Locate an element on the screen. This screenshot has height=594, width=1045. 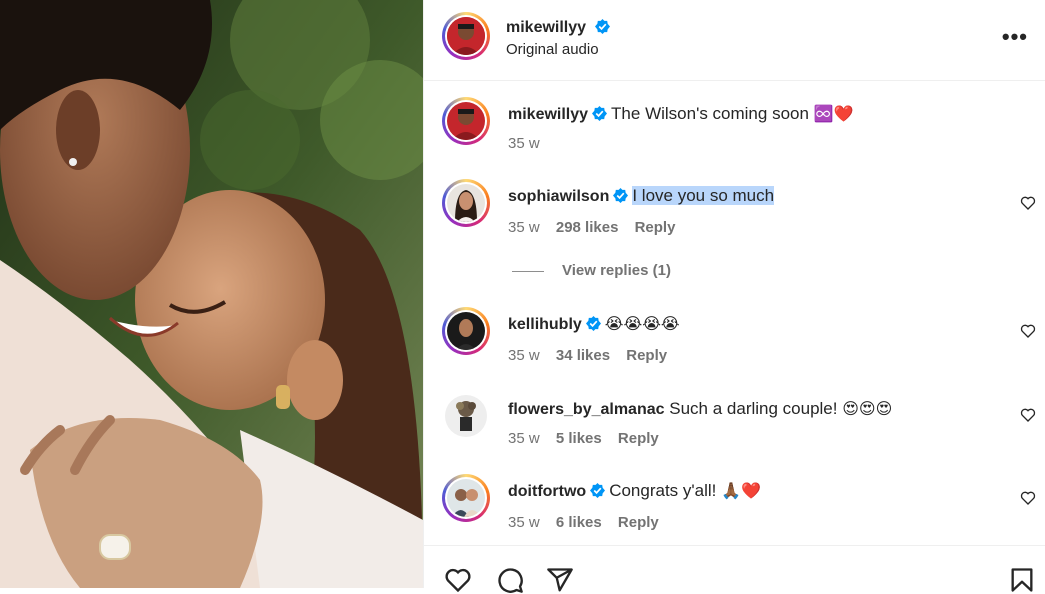
author-username: mikewillyy is located at coordinates (546, 27).